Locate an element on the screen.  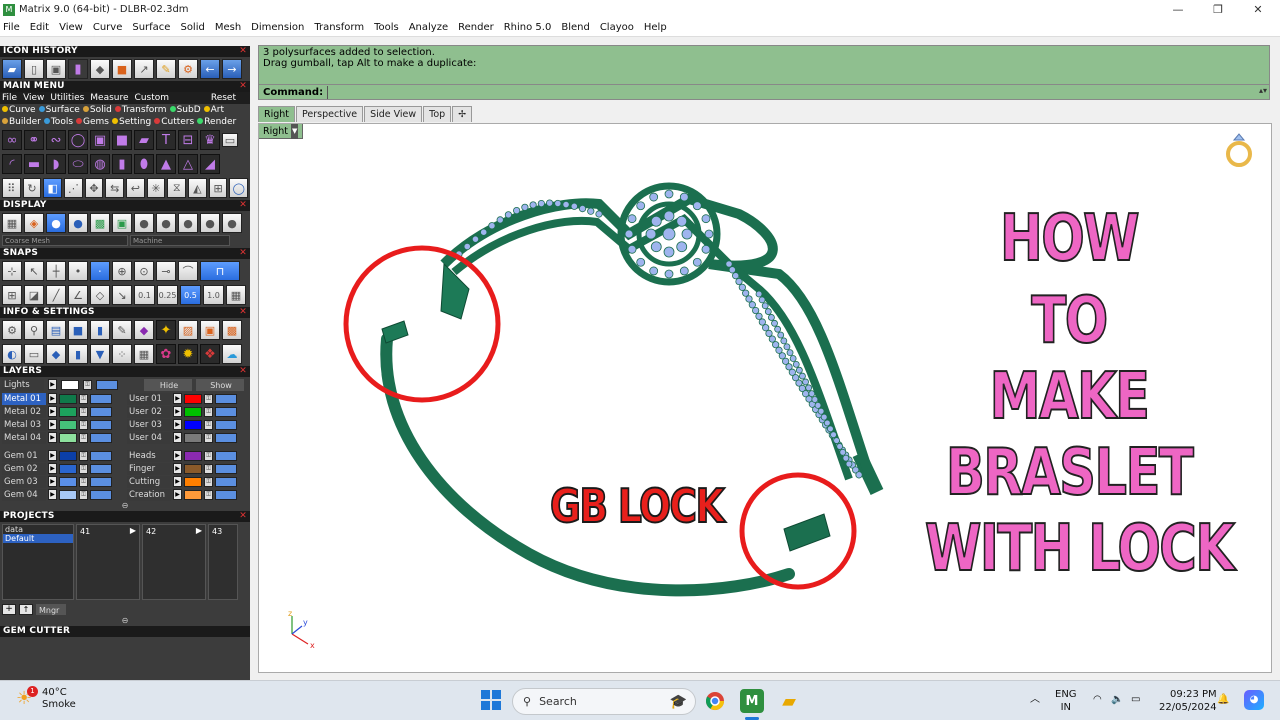
flow-icon: ⋰ is located at coordinates (73, 188).